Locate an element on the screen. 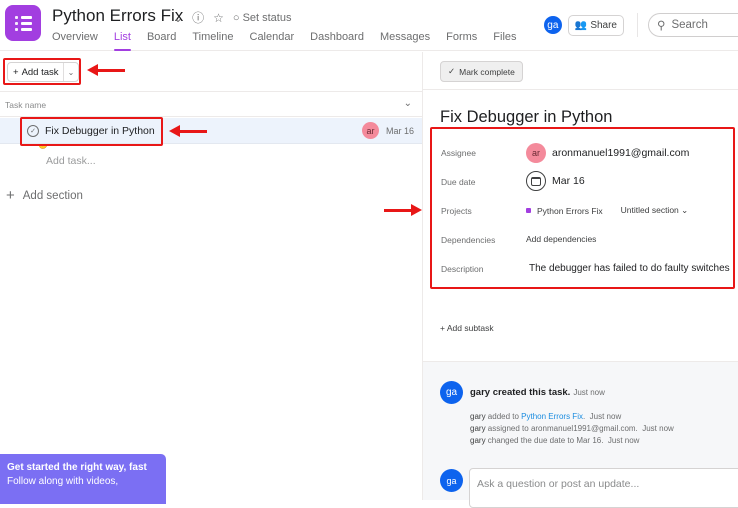  add-section-button: + Add section is located at coordinates (44, 195).